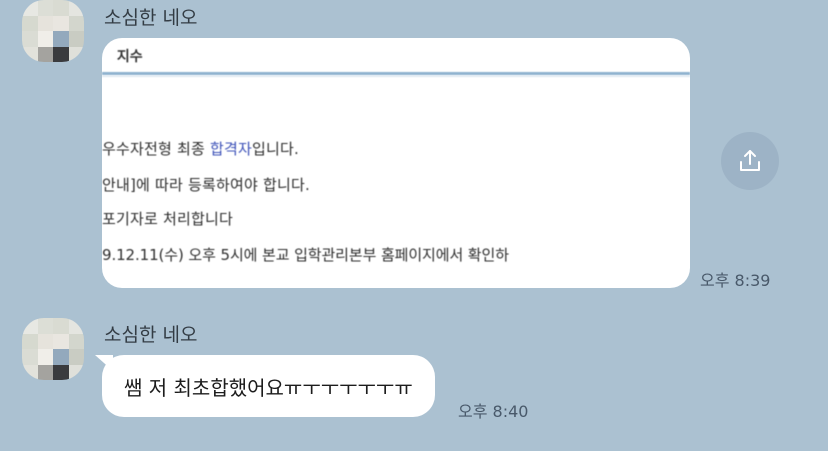  Describe the element at coordinates (493, 411) in the screenshot. I see `message-time: 오후 8:40` at that location.